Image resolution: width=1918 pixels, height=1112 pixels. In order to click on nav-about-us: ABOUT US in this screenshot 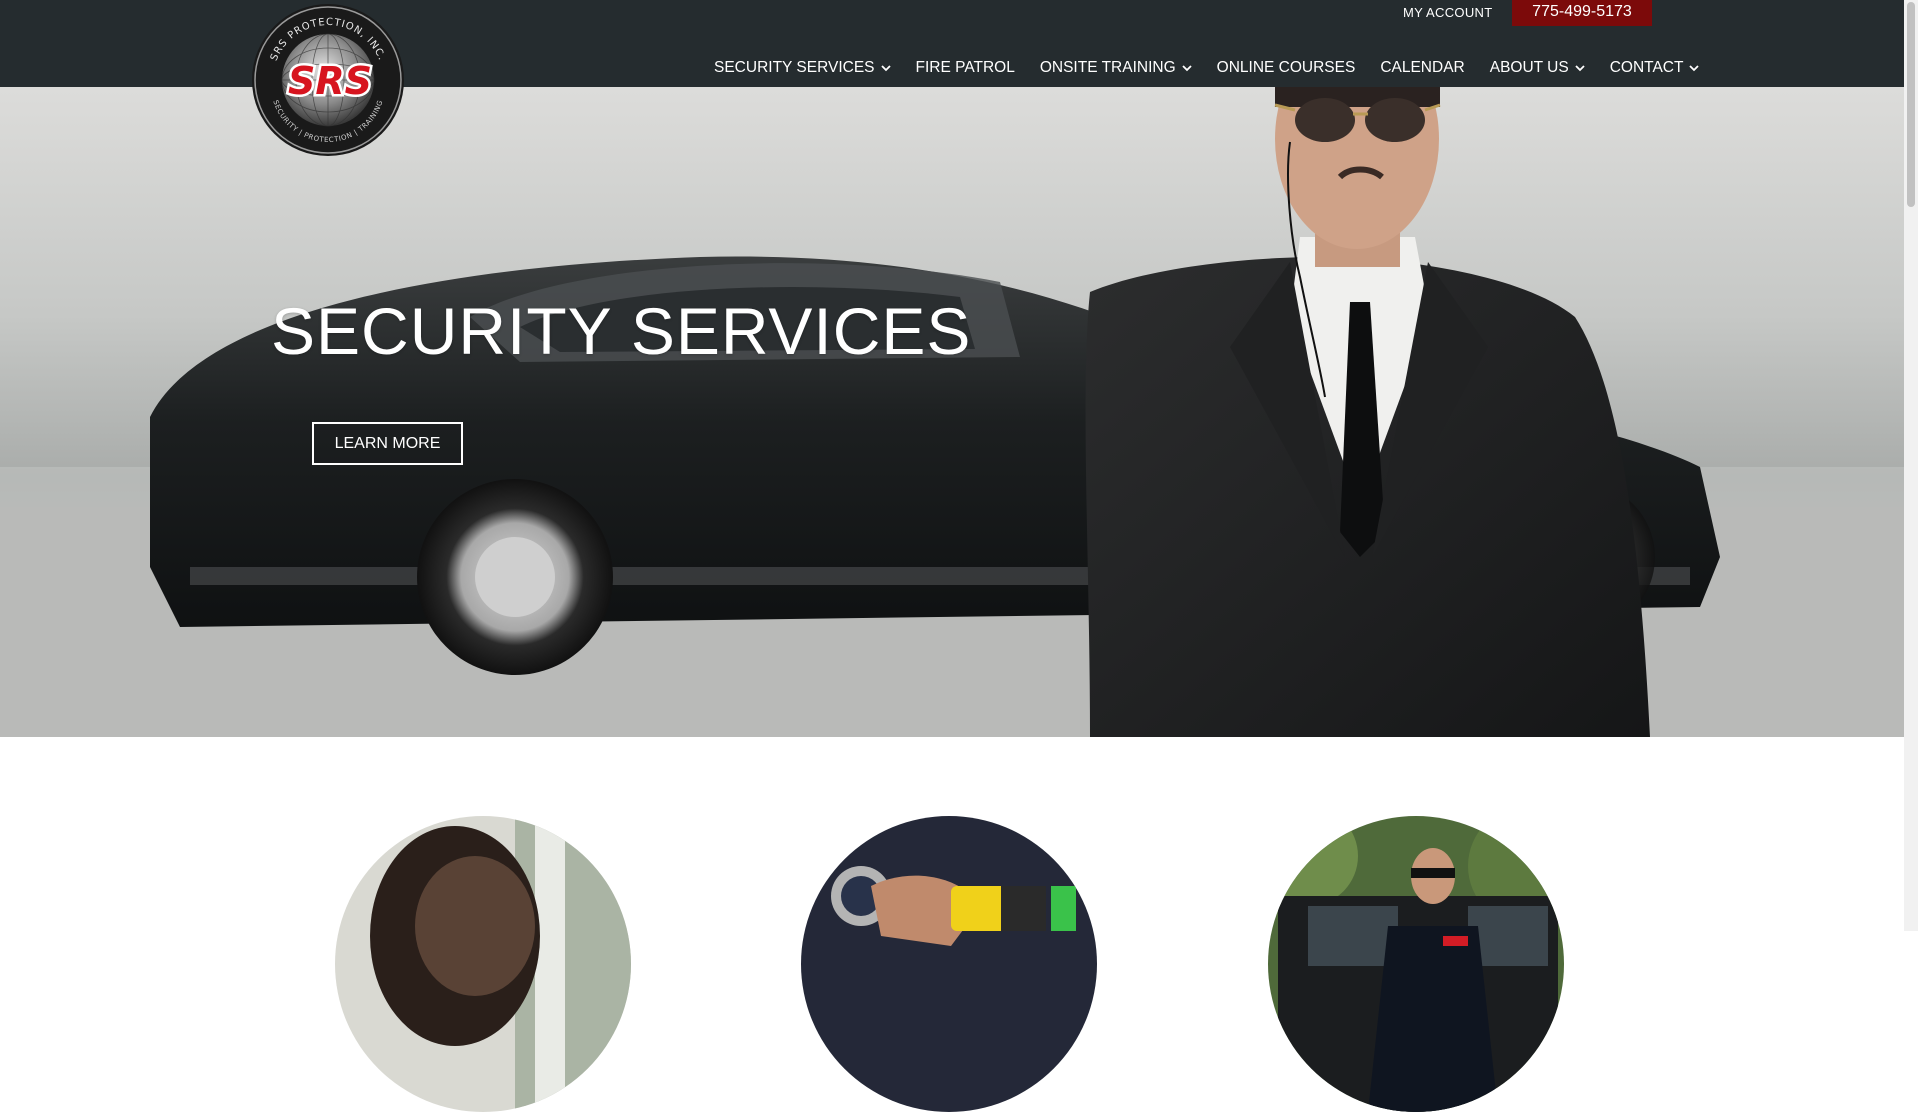, I will do `click(1537, 68)`.